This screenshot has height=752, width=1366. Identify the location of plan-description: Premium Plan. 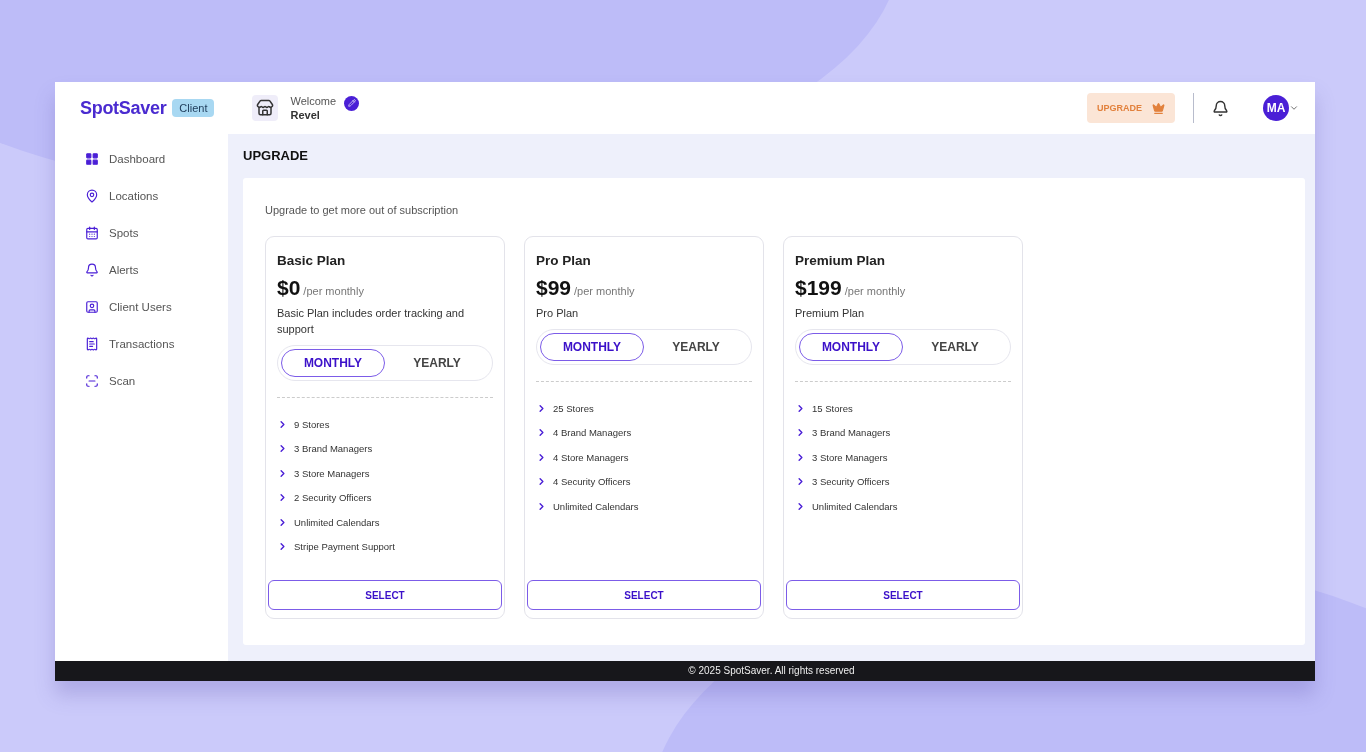
(830, 313).